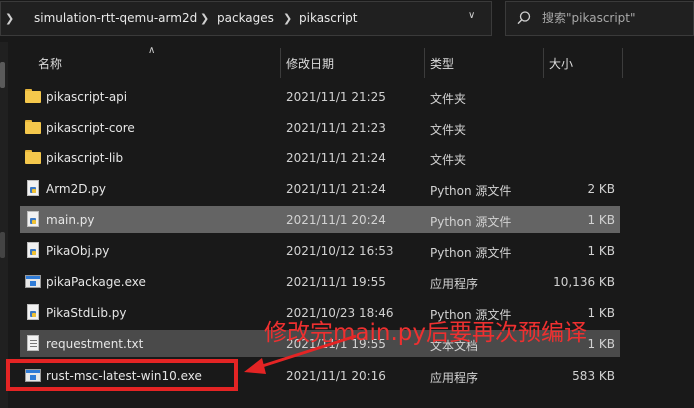 The width and height of the screenshot is (694, 408). I want to click on file-name: pikaPackage.exe, so click(96, 282).